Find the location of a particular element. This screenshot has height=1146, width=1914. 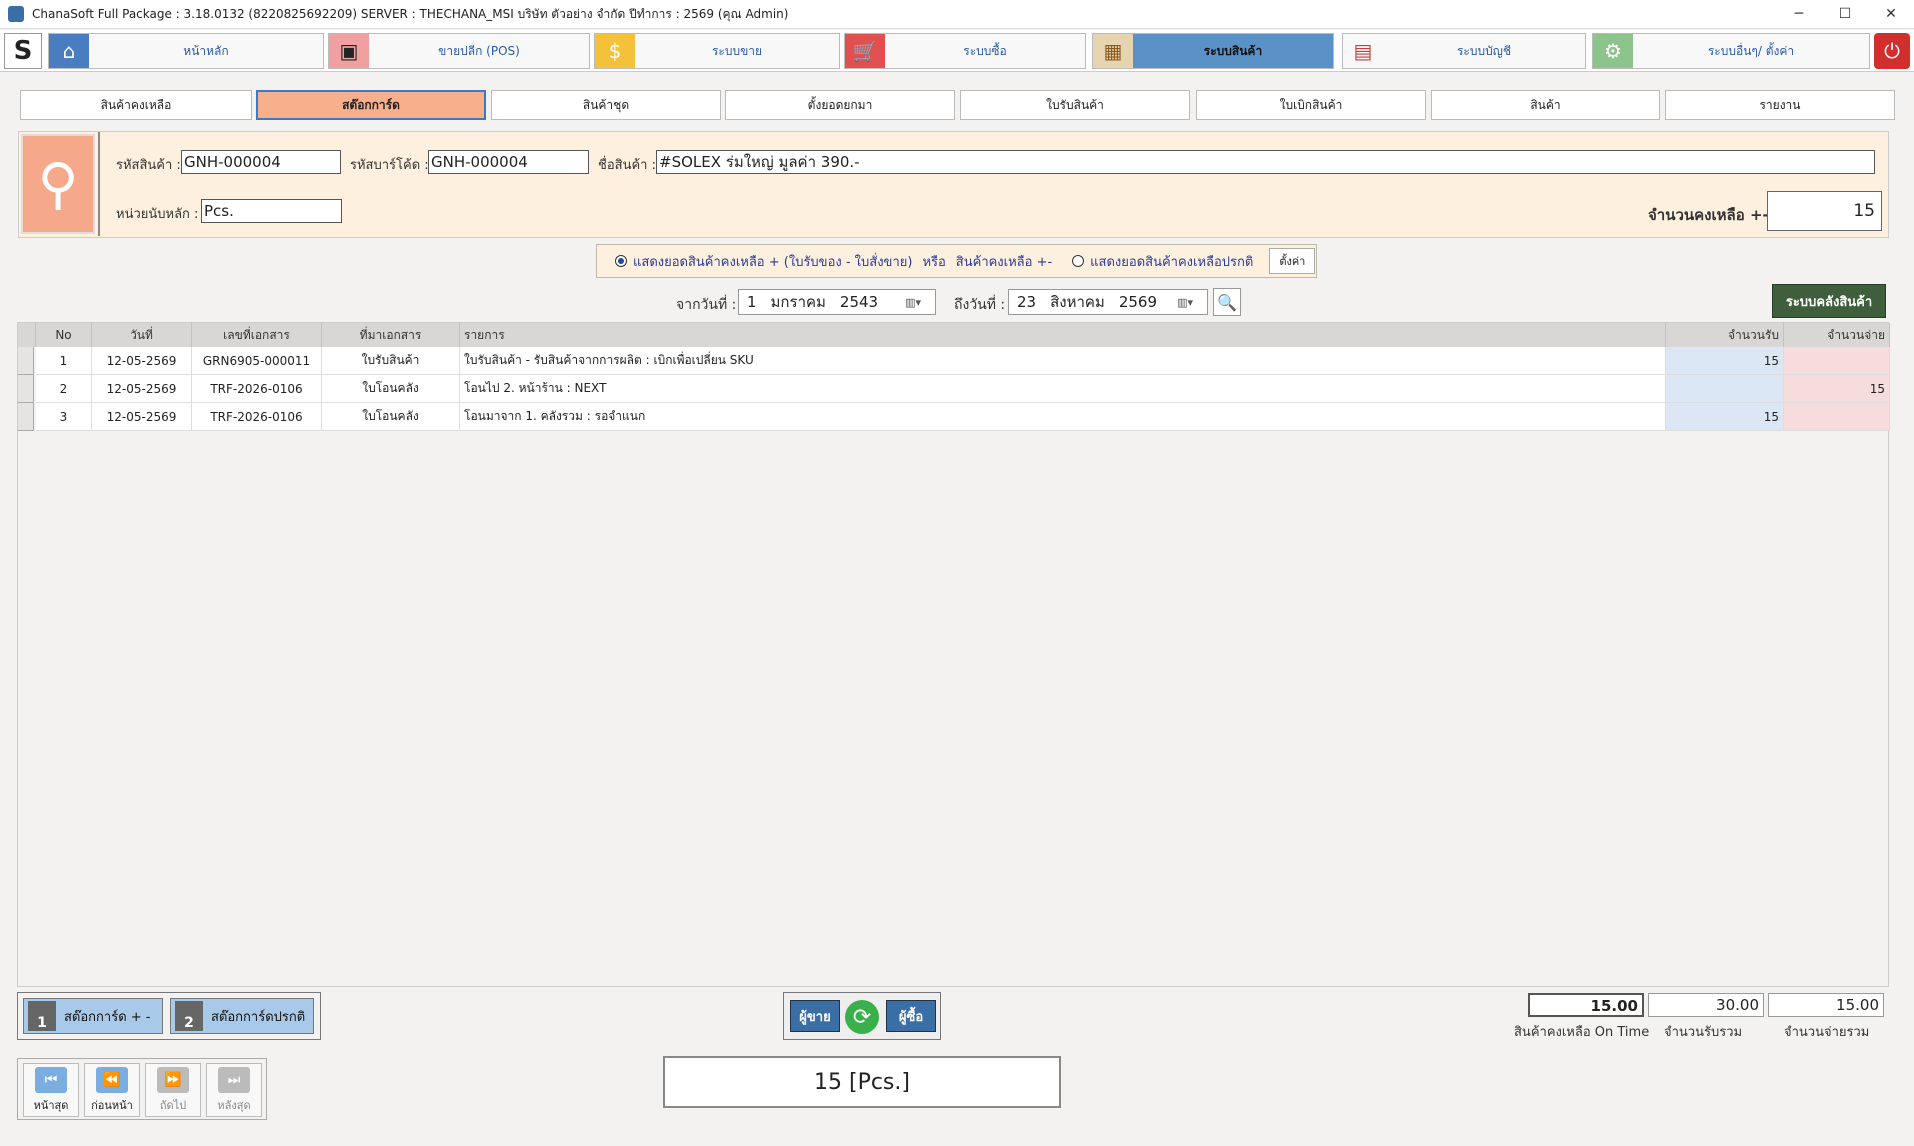

to-date-label: ถึงวันที่ : is located at coordinates (980, 305).